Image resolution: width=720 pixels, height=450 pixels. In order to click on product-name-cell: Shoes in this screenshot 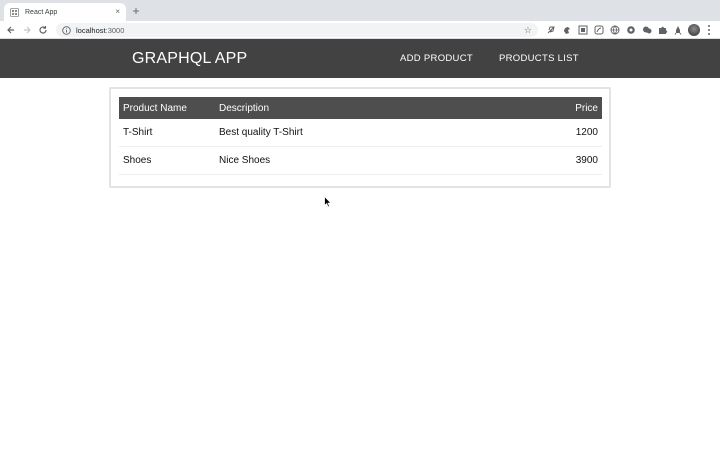, I will do `click(137, 160)`.